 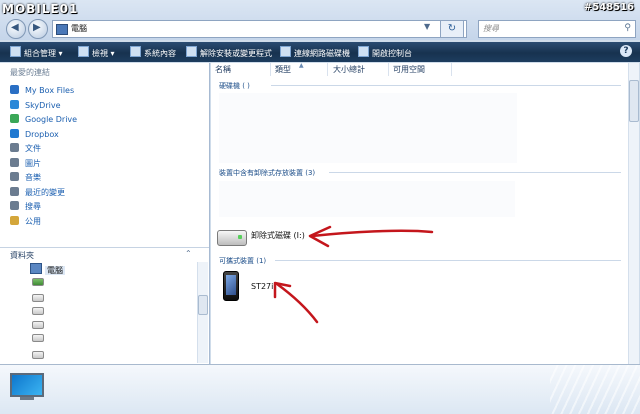 I want to click on decorative-swoosh, so click(x=595, y=389).